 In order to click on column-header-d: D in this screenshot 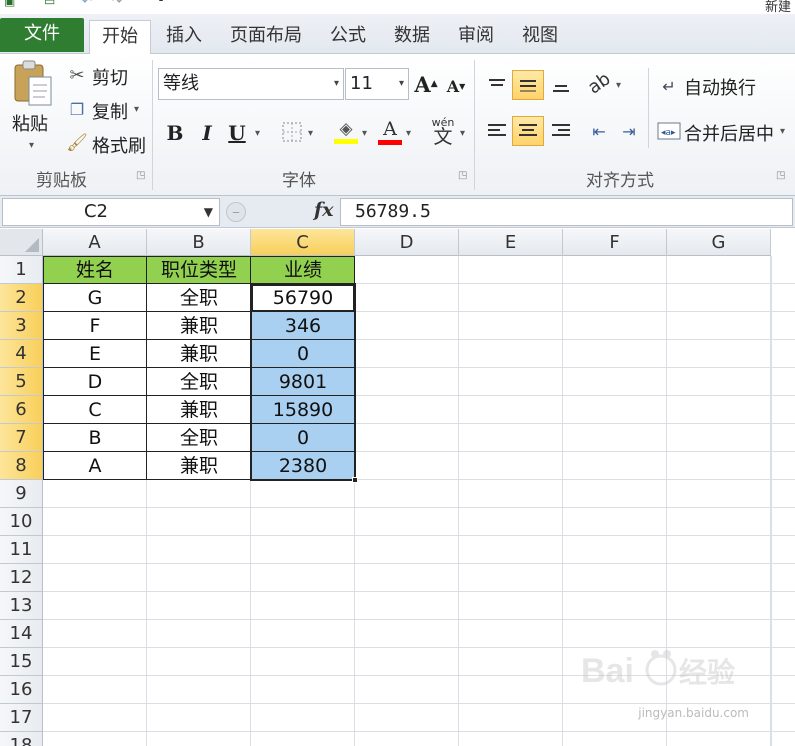, I will do `click(407, 242)`.